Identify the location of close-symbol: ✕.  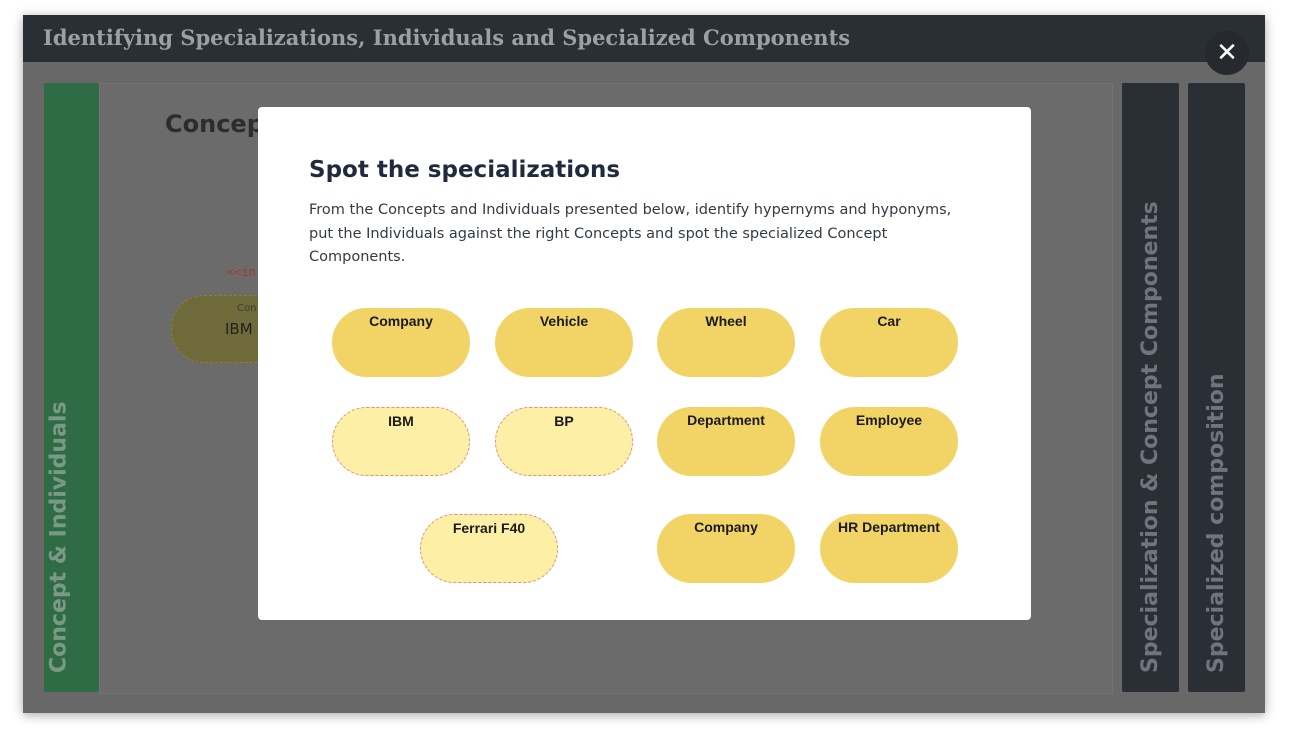
(1227, 53).